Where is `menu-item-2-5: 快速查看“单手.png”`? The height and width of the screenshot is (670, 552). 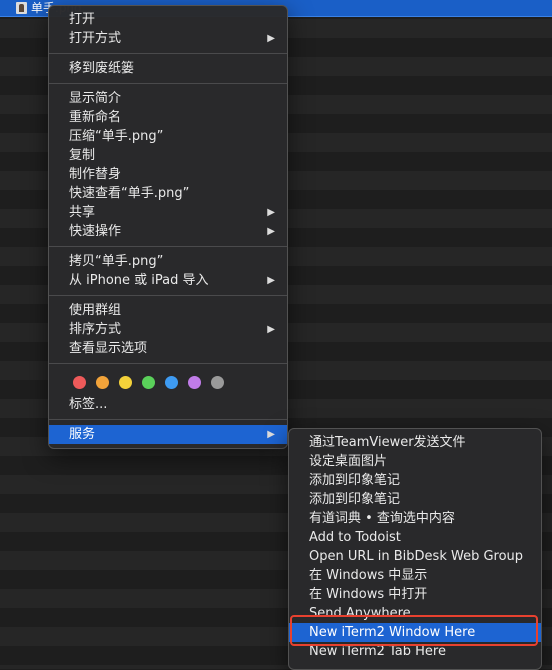
menu-item-2-5: 快速查看“单手.png” is located at coordinates (168, 193).